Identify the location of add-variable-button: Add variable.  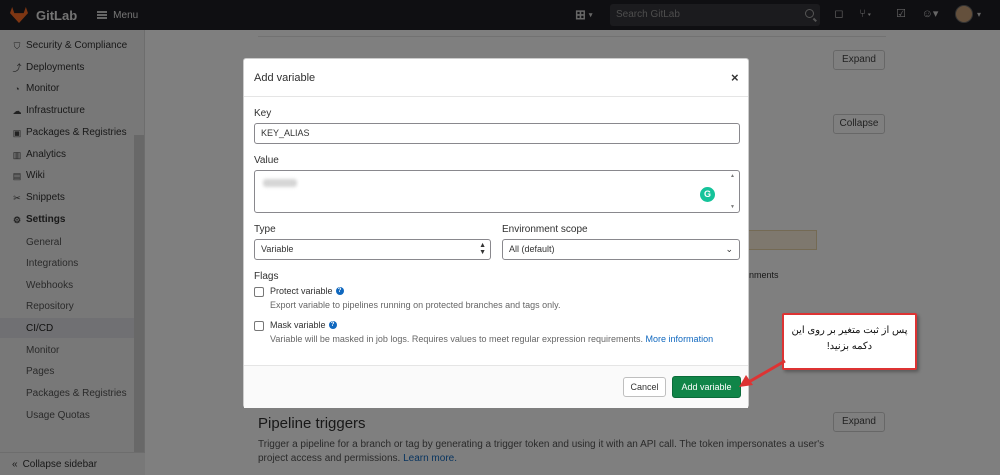
(706, 387).